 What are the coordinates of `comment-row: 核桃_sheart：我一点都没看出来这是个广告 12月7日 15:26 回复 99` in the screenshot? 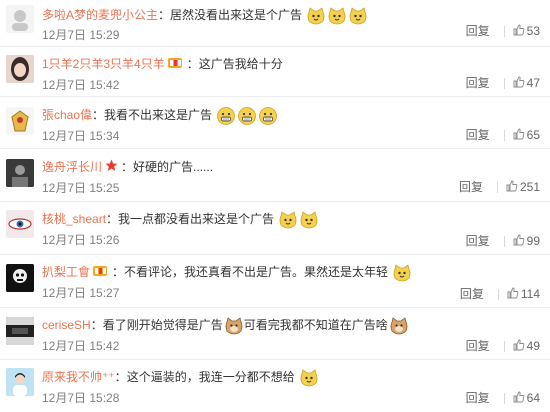 It's located at (275, 228).